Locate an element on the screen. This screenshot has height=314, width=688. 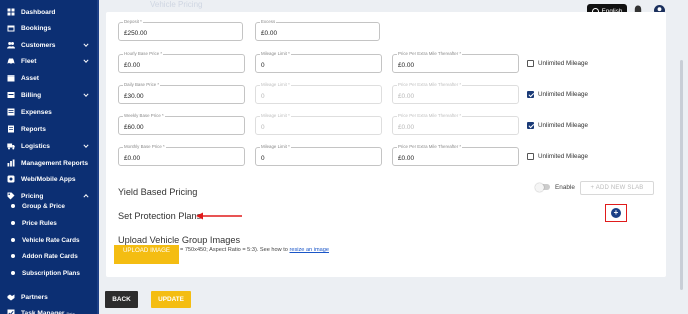
resize-image-link: resize an image is located at coordinates (309, 250).